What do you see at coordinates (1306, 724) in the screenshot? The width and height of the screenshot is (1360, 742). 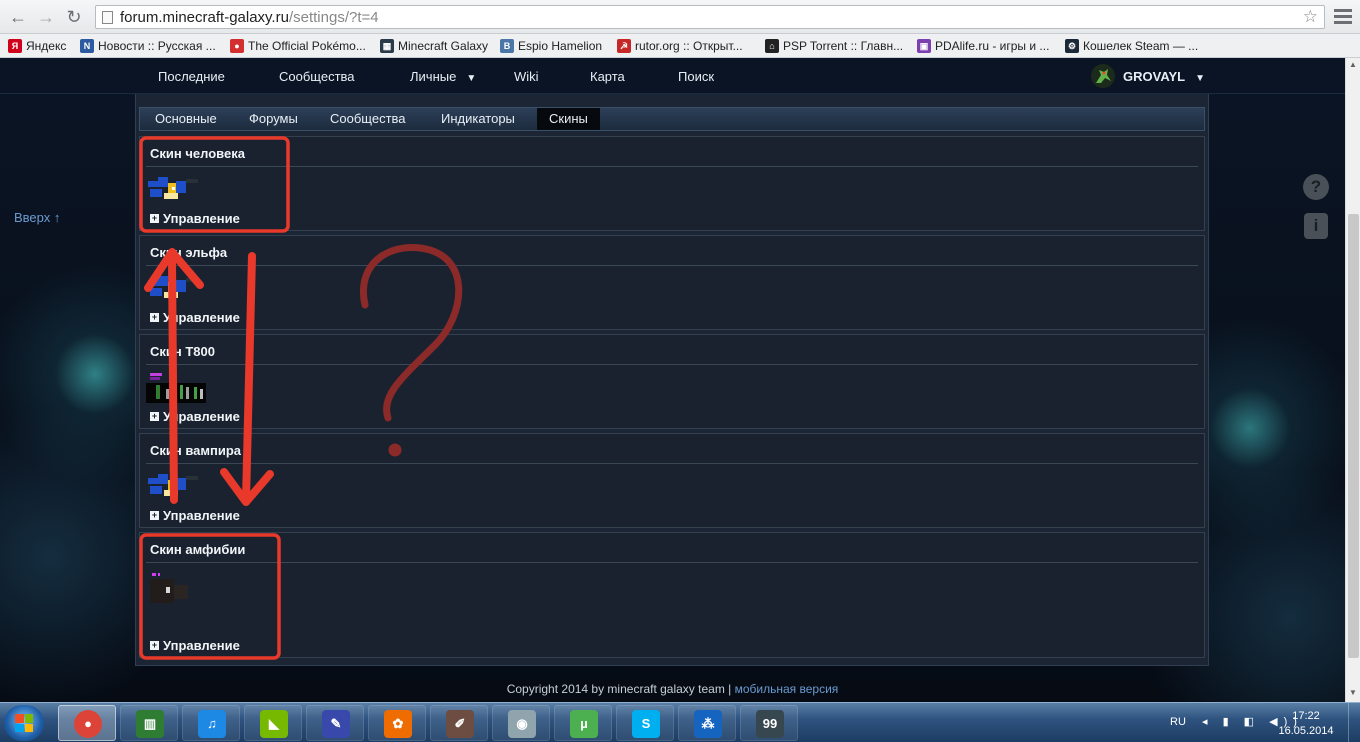 I see `system-clock: 17:22 16.05.2014` at bounding box center [1306, 724].